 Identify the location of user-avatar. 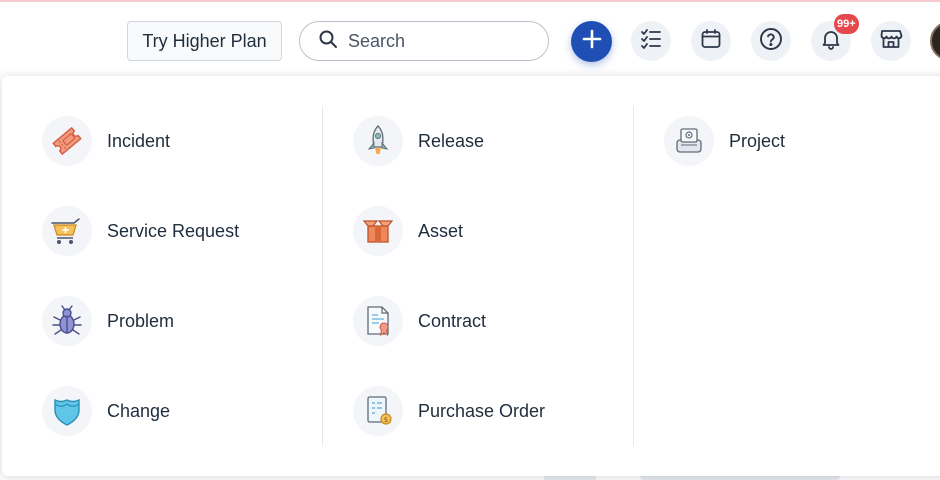
(935, 41).